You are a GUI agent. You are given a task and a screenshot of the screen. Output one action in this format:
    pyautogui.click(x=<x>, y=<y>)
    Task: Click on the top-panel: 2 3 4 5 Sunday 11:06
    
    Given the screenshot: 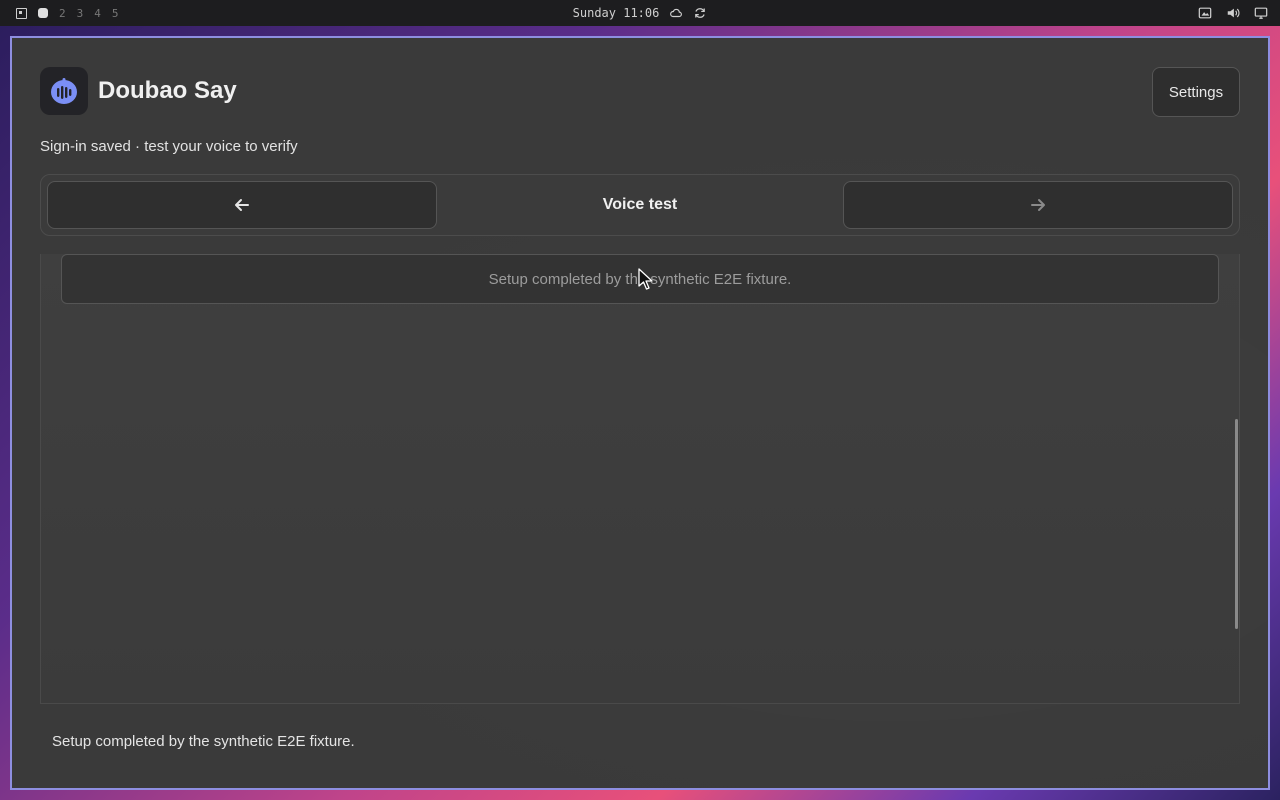 What is the action you would take?
    pyautogui.click(x=640, y=13)
    